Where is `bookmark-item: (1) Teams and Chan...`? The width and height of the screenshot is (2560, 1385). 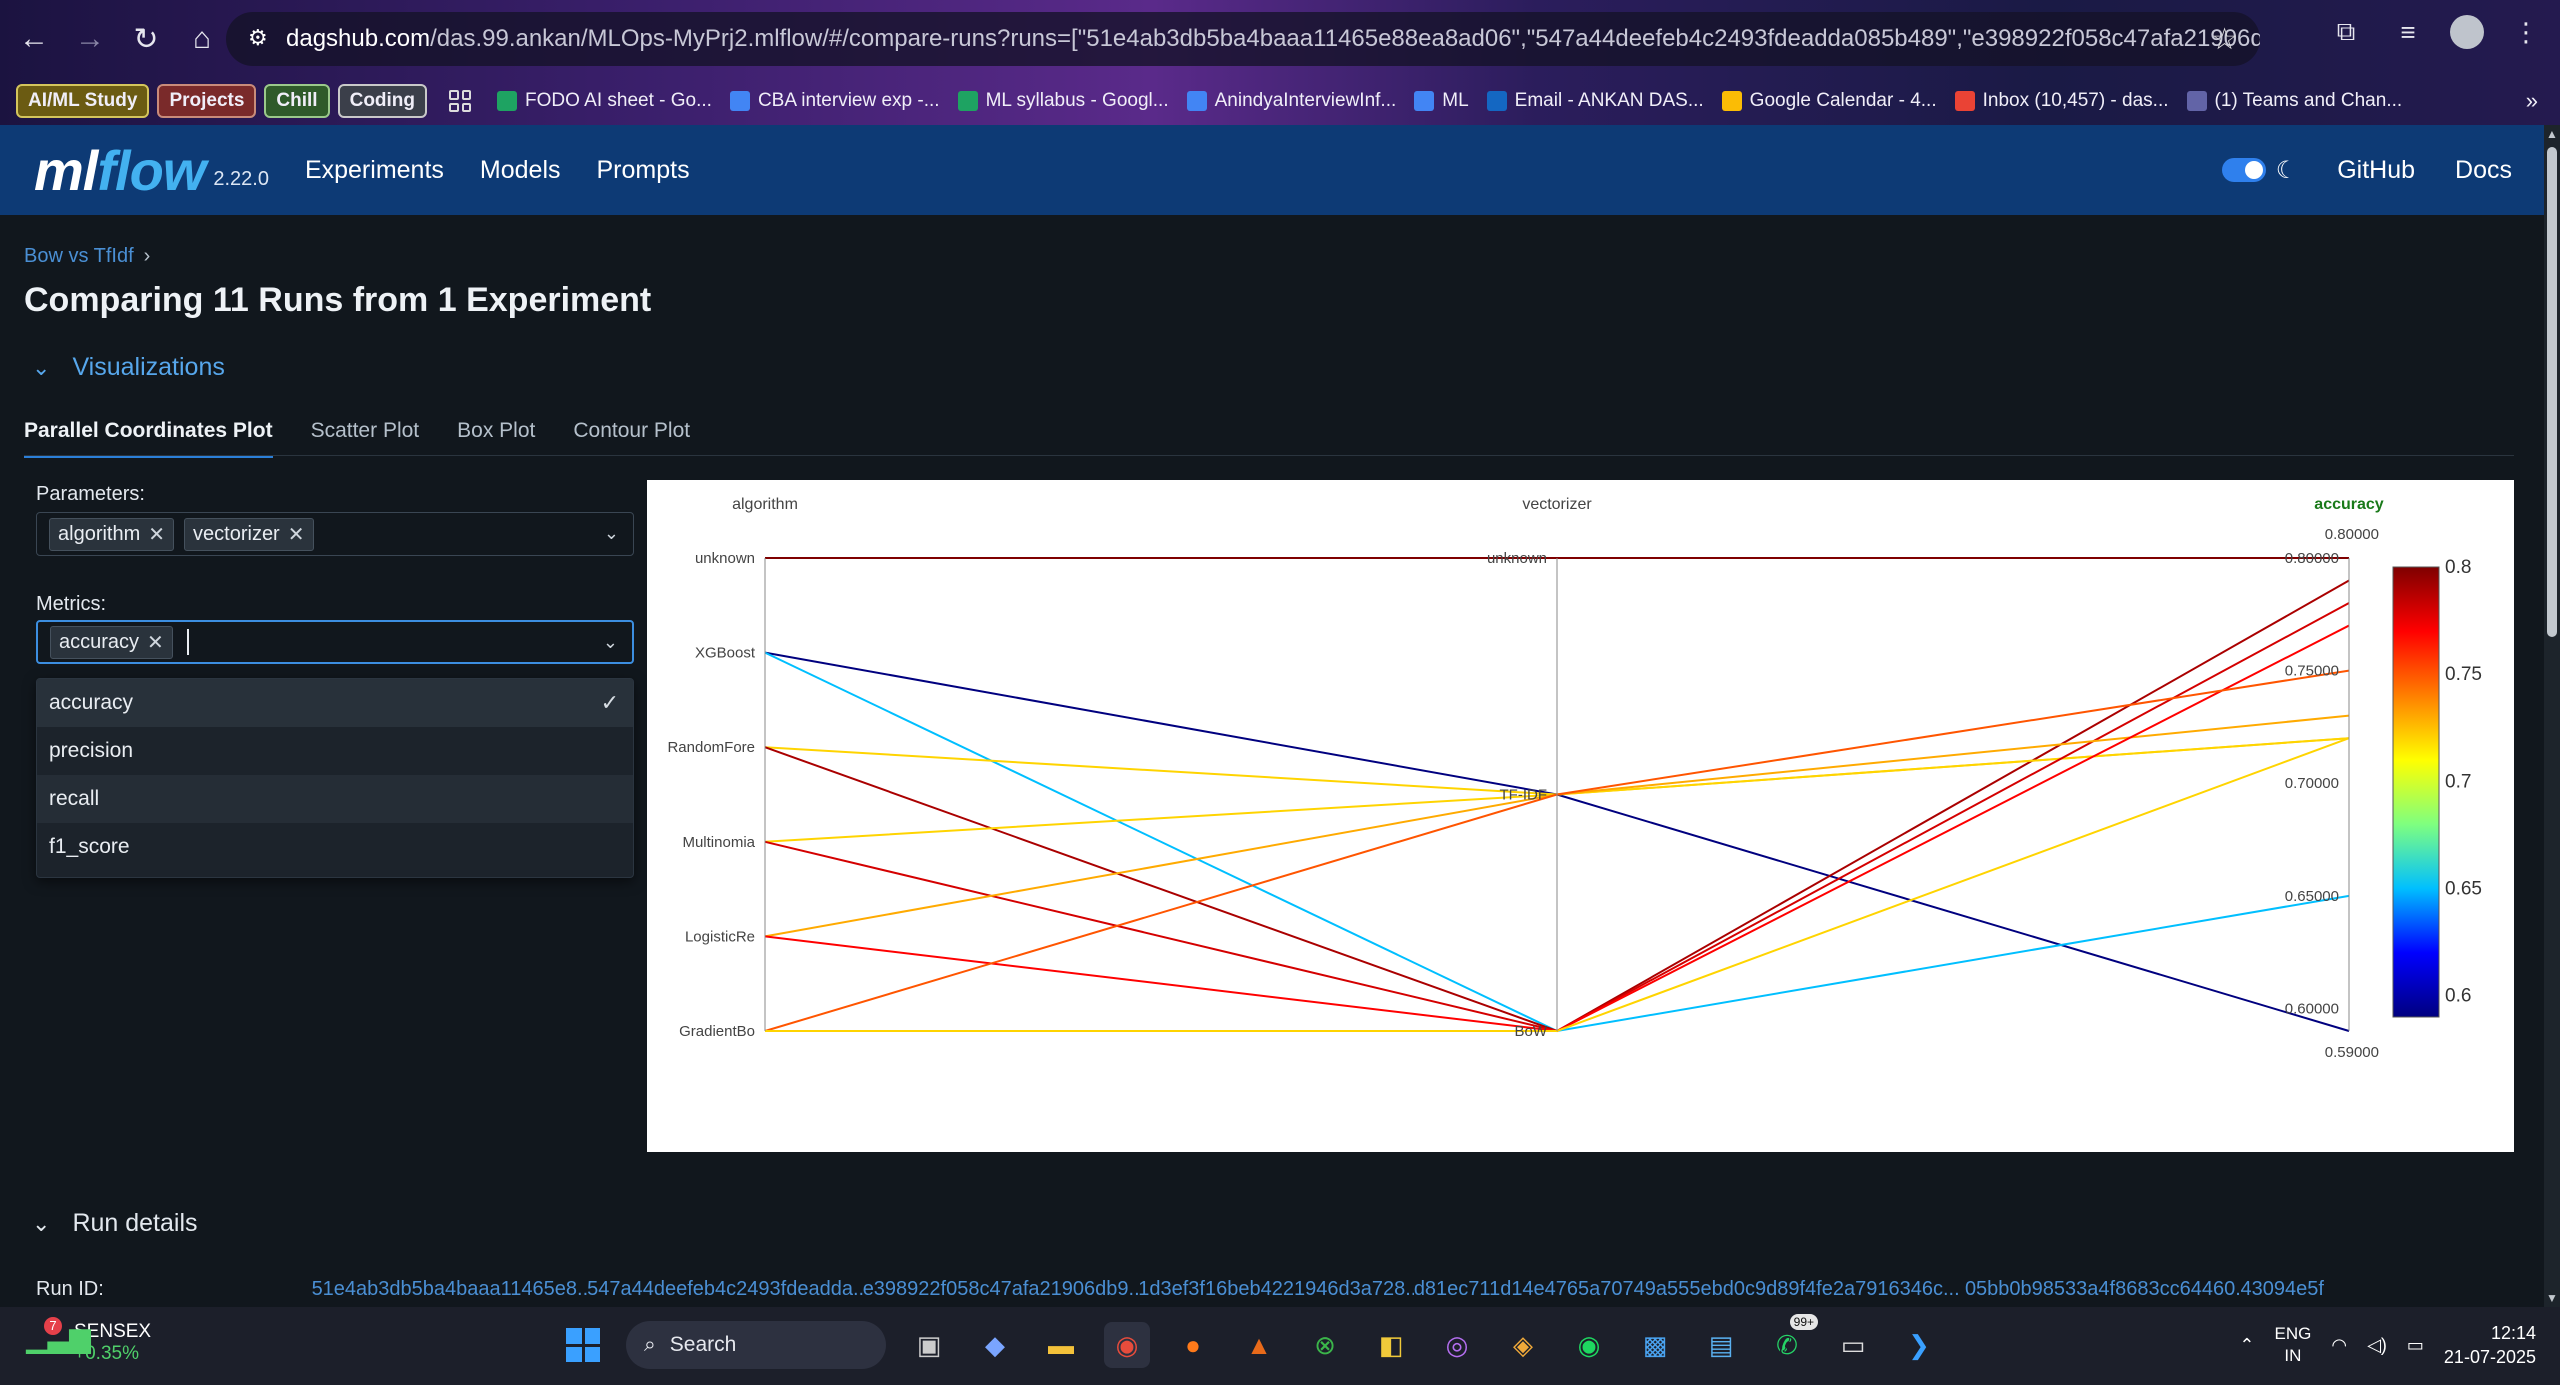 bookmark-item: (1) Teams and Chan... is located at coordinates (2294, 101).